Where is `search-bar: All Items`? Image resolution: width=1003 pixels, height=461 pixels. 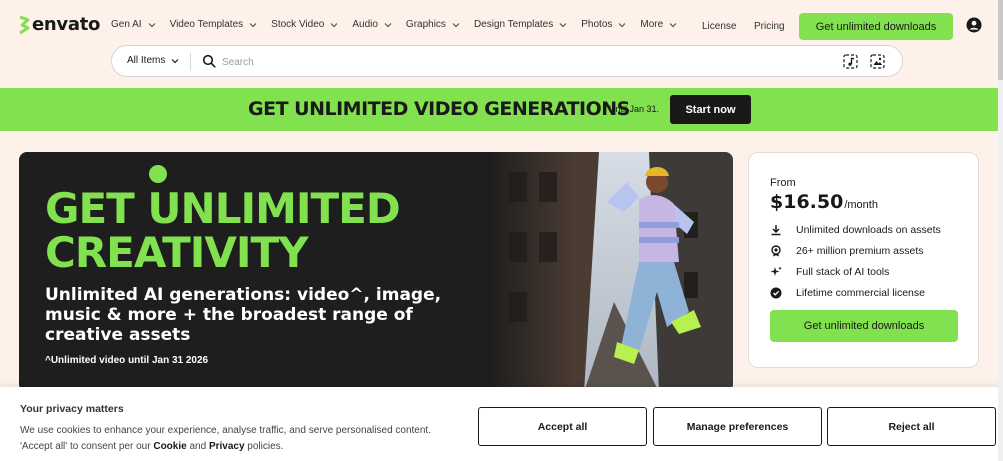
search-bar: All Items is located at coordinates (507, 61).